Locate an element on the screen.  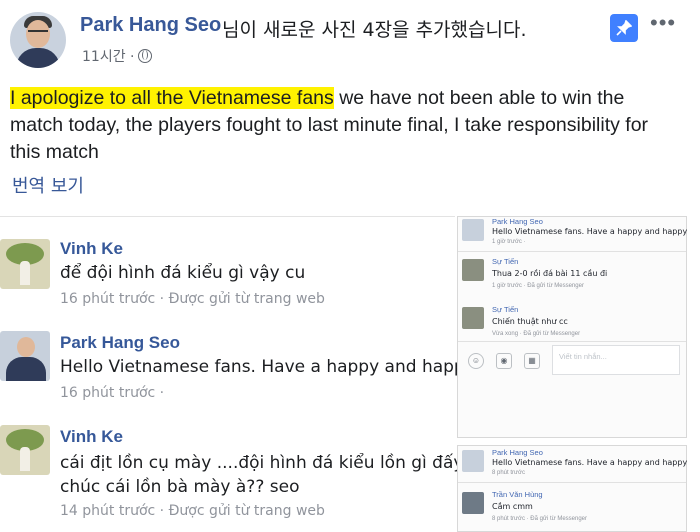
author-name: Park Hang Seo is located at coordinates (150, 25).